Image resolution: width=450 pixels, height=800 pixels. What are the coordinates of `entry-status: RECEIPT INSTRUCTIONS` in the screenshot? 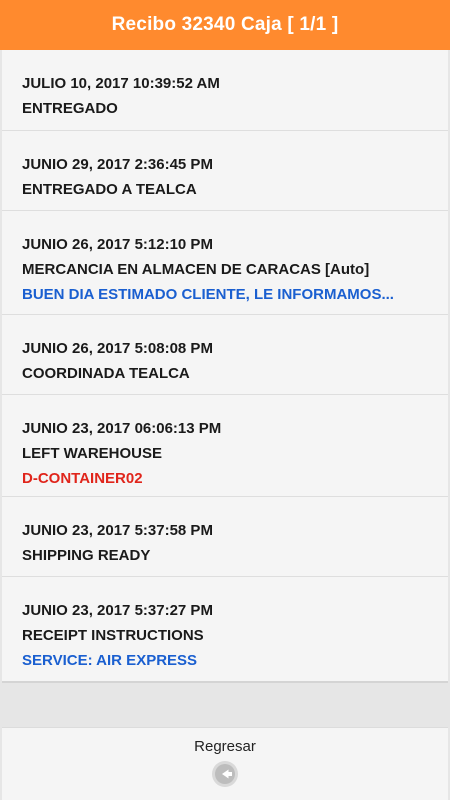 It's located at (113, 635).